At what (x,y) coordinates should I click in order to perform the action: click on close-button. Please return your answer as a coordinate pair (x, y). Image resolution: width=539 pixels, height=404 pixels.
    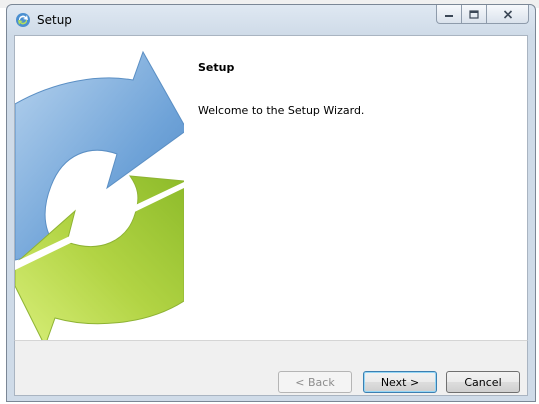
    Looking at the image, I should click on (507, 14).